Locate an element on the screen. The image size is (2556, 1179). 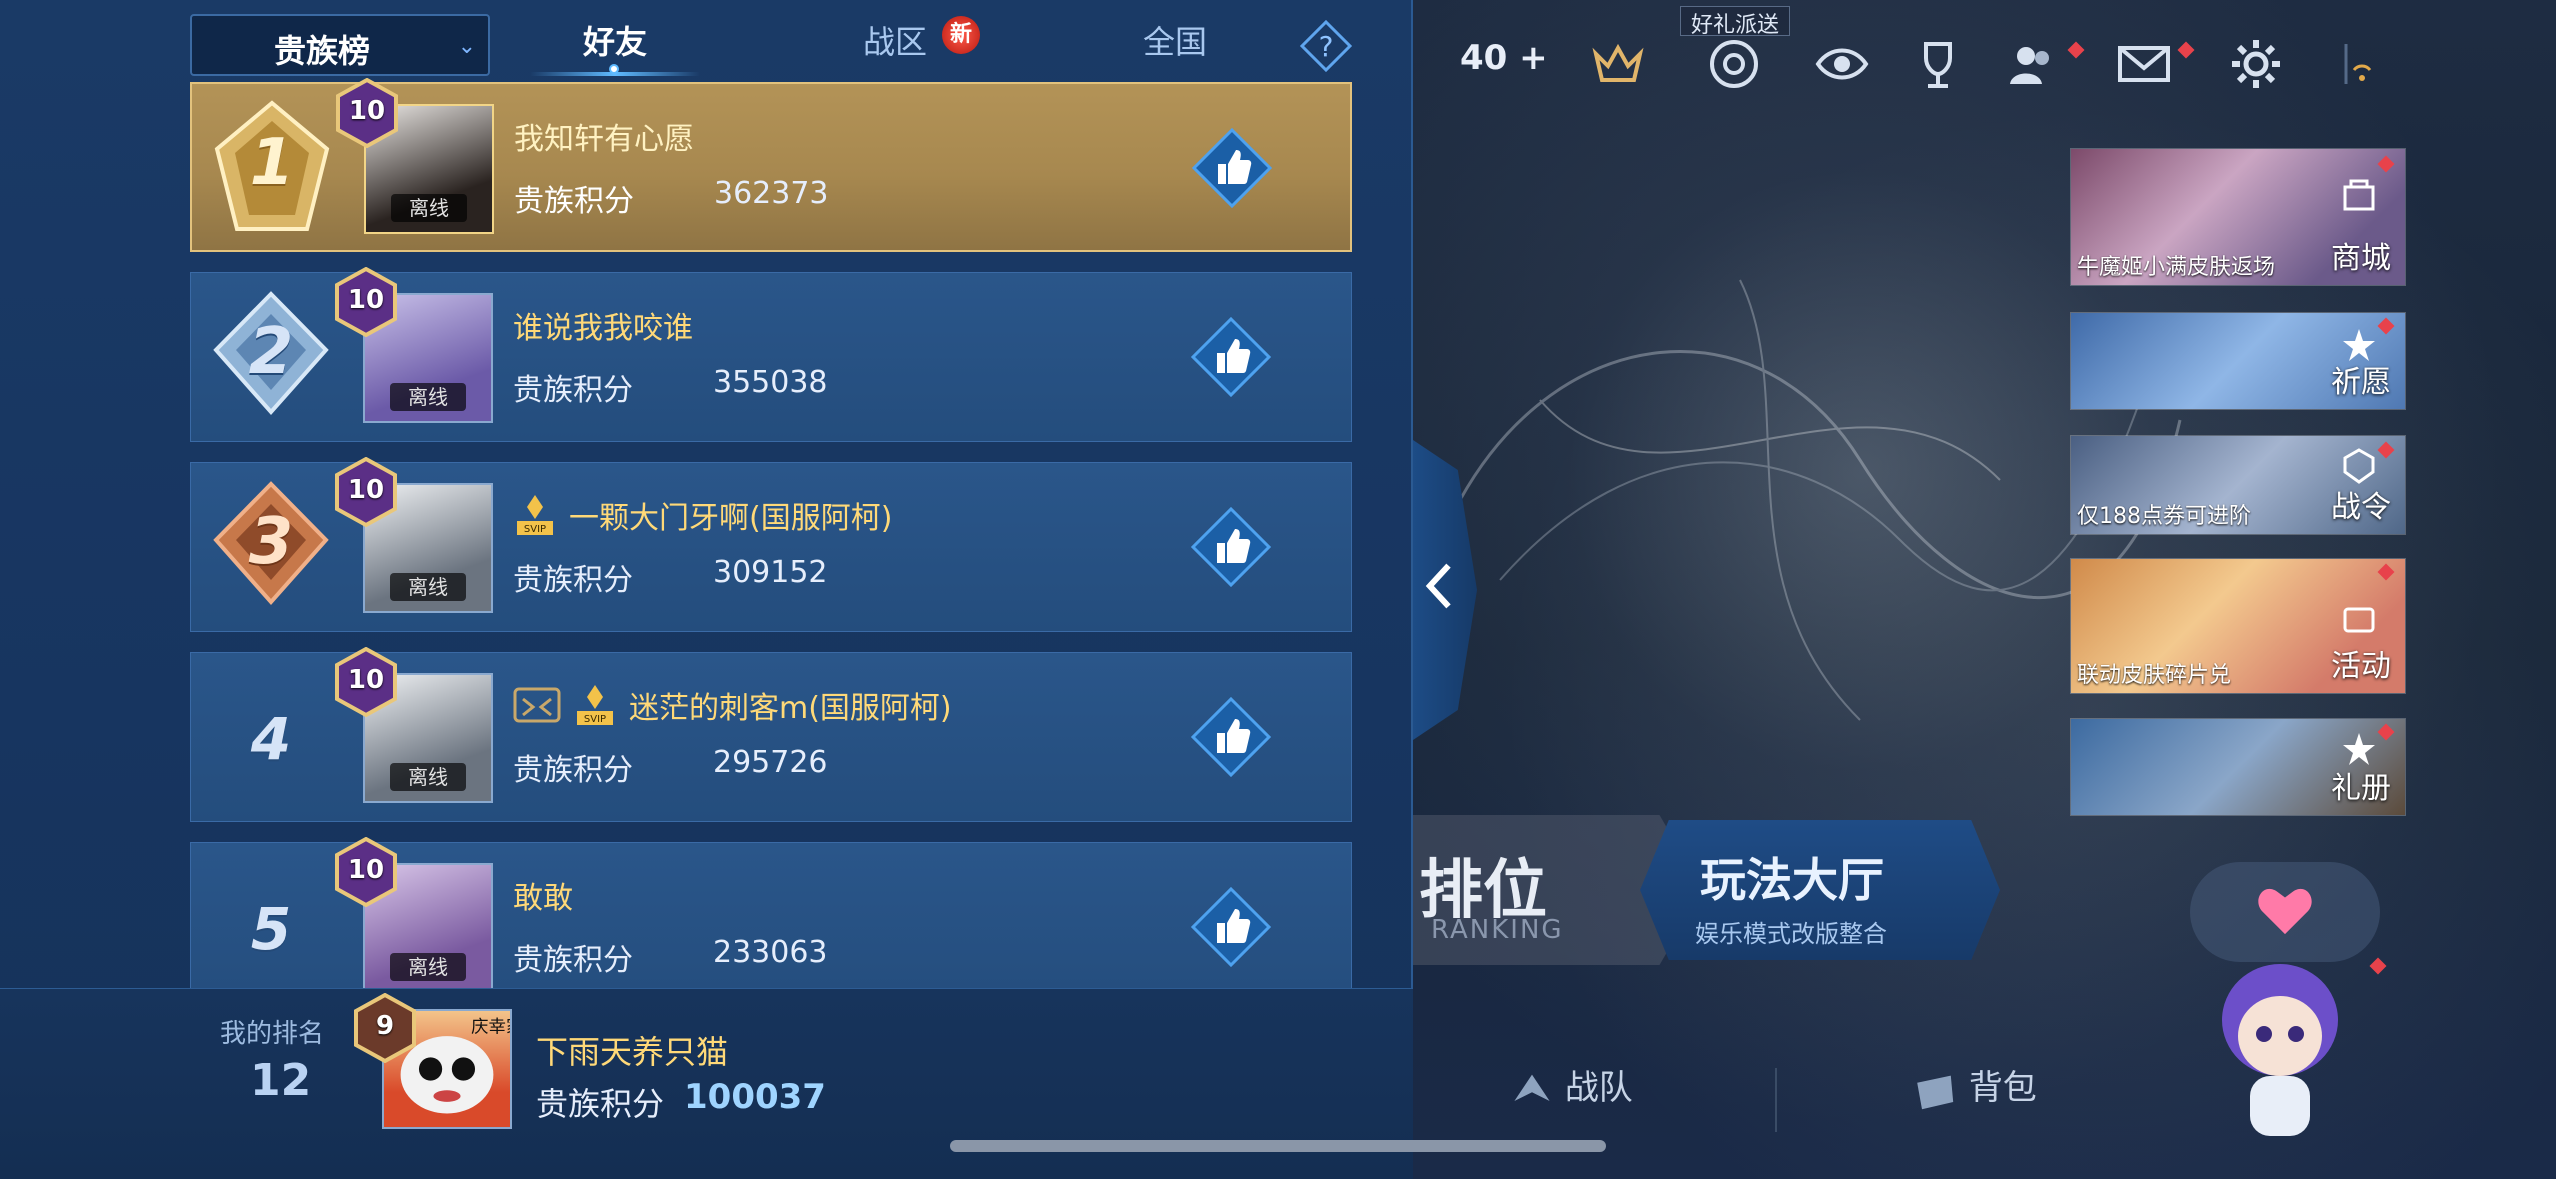
player-name: 谁说我我咬谁 is located at coordinates (603, 328).